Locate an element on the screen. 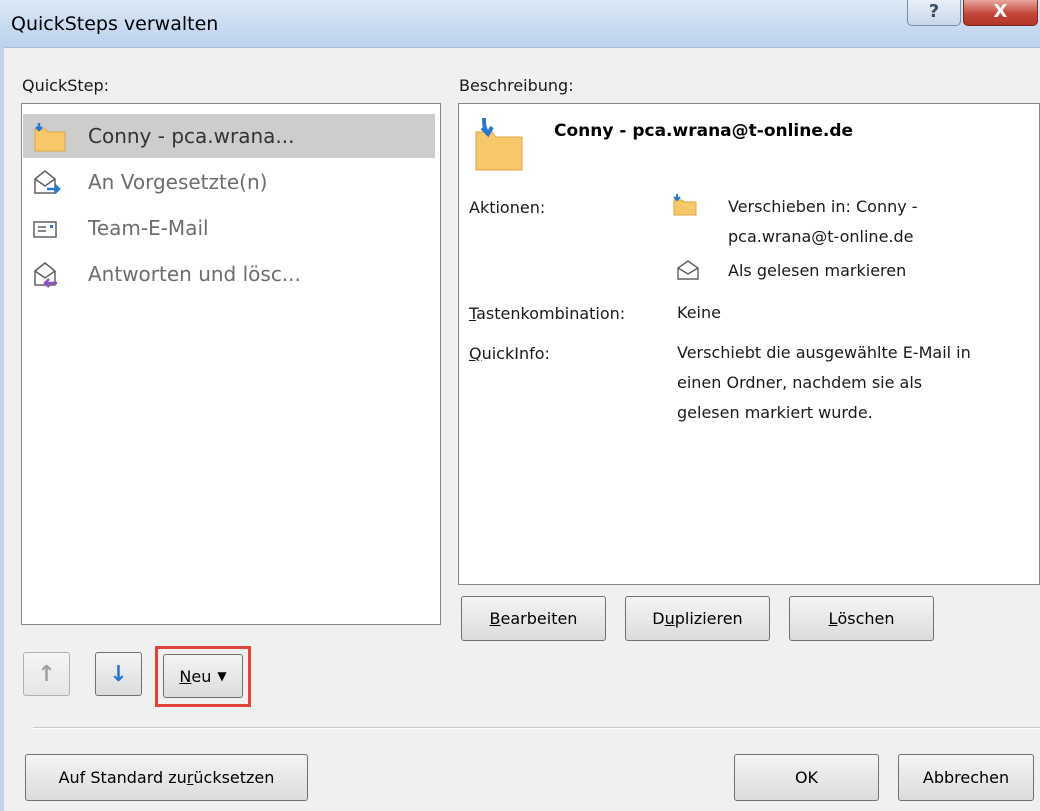 The height and width of the screenshot is (811, 1040). shortcut-label: Tastenkombination: is located at coordinates (547, 313).